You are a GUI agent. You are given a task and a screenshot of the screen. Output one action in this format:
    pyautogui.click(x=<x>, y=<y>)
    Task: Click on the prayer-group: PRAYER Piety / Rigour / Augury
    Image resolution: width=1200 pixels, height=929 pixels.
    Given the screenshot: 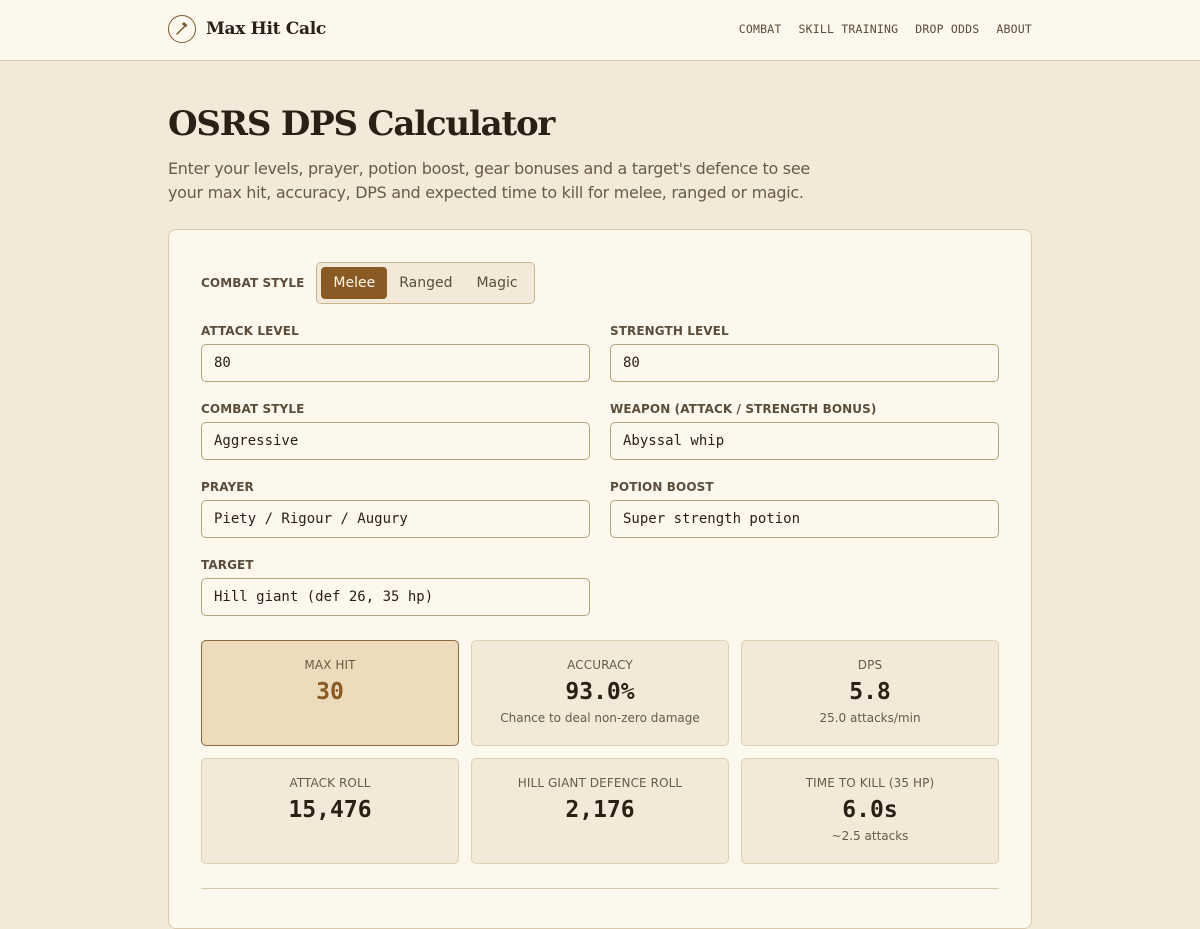 What is the action you would take?
    pyautogui.click(x=395, y=509)
    